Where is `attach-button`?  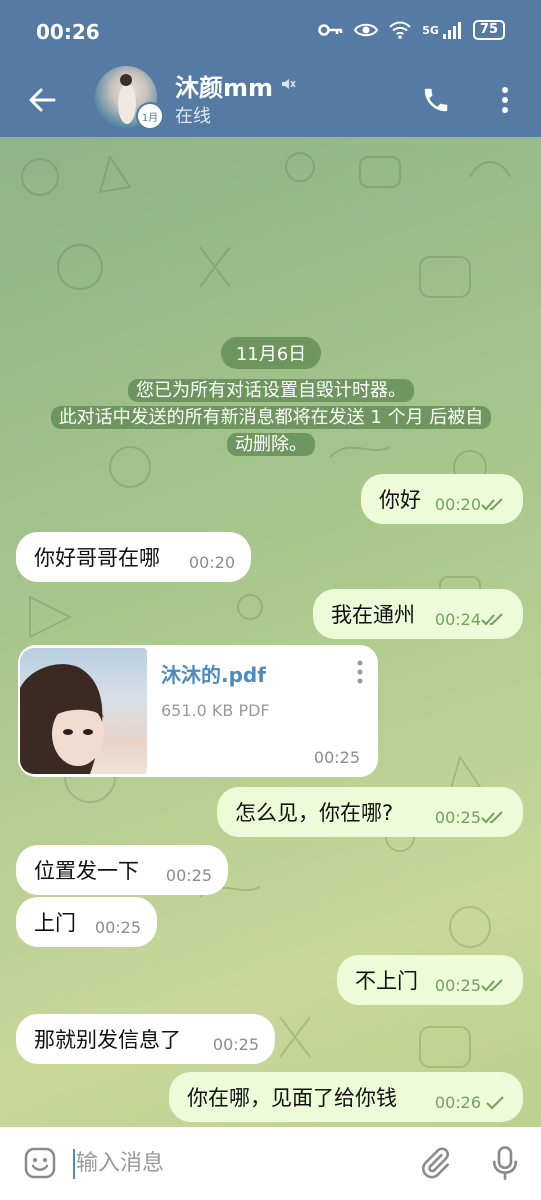
attach-button is located at coordinates (435, 1163).